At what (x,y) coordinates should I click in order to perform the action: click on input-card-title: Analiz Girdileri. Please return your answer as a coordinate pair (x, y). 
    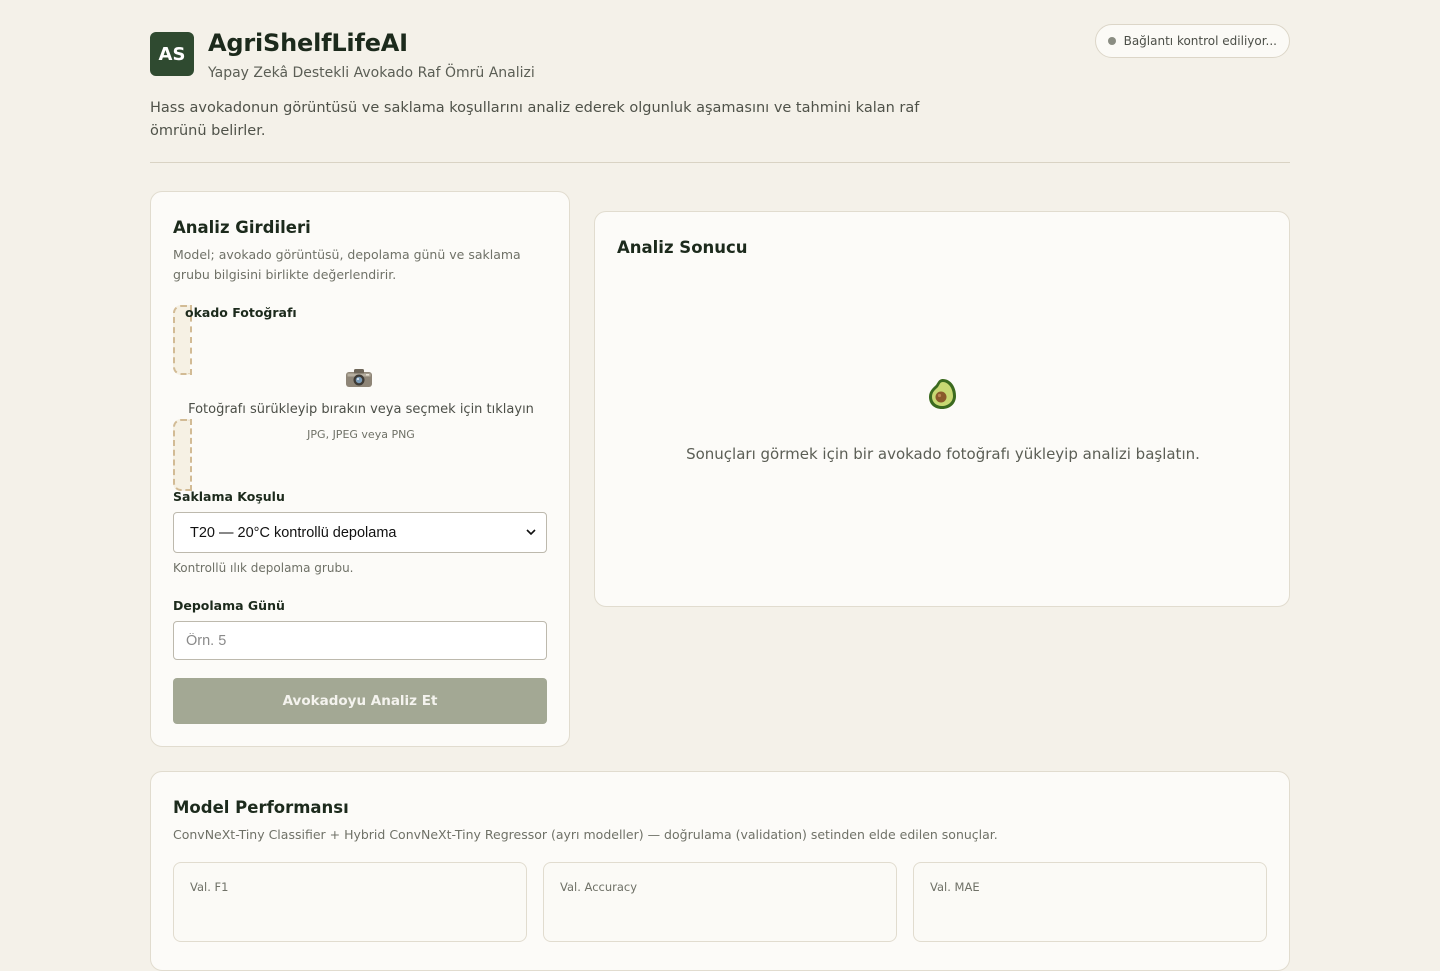
    Looking at the image, I should click on (242, 227).